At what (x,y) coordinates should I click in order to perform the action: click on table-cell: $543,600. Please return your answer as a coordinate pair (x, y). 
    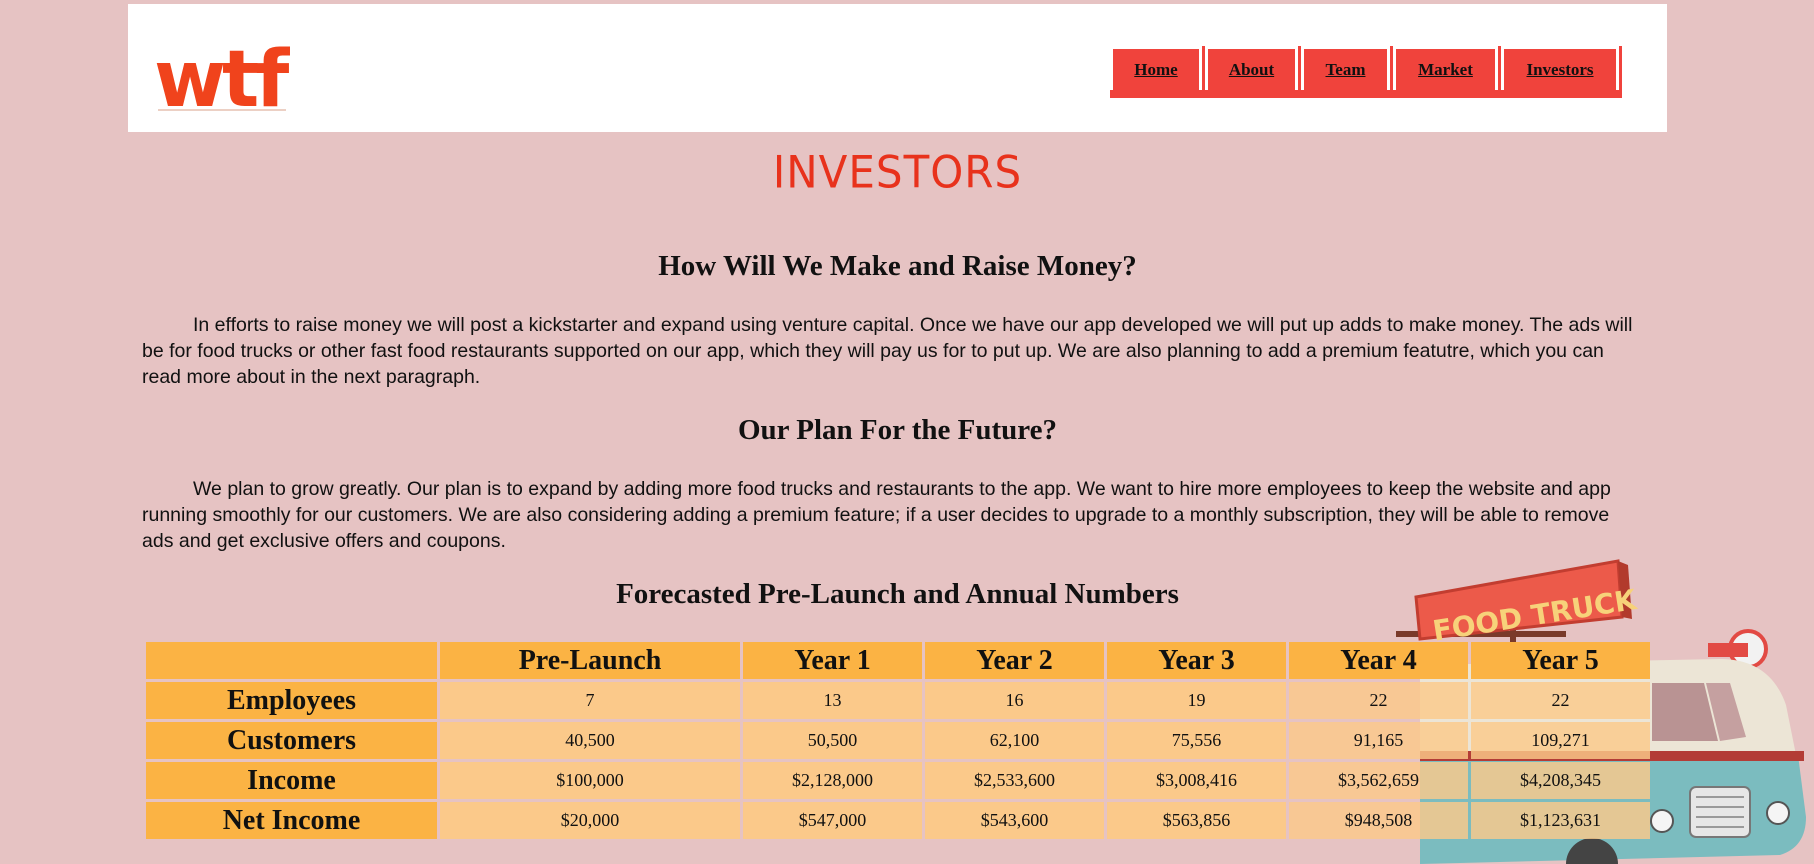
    Looking at the image, I should click on (1014, 820).